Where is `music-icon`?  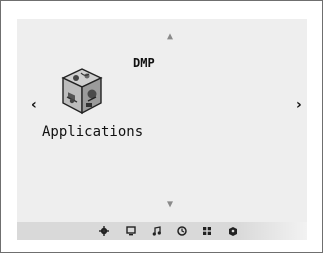 music-icon is located at coordinates (157, 231).